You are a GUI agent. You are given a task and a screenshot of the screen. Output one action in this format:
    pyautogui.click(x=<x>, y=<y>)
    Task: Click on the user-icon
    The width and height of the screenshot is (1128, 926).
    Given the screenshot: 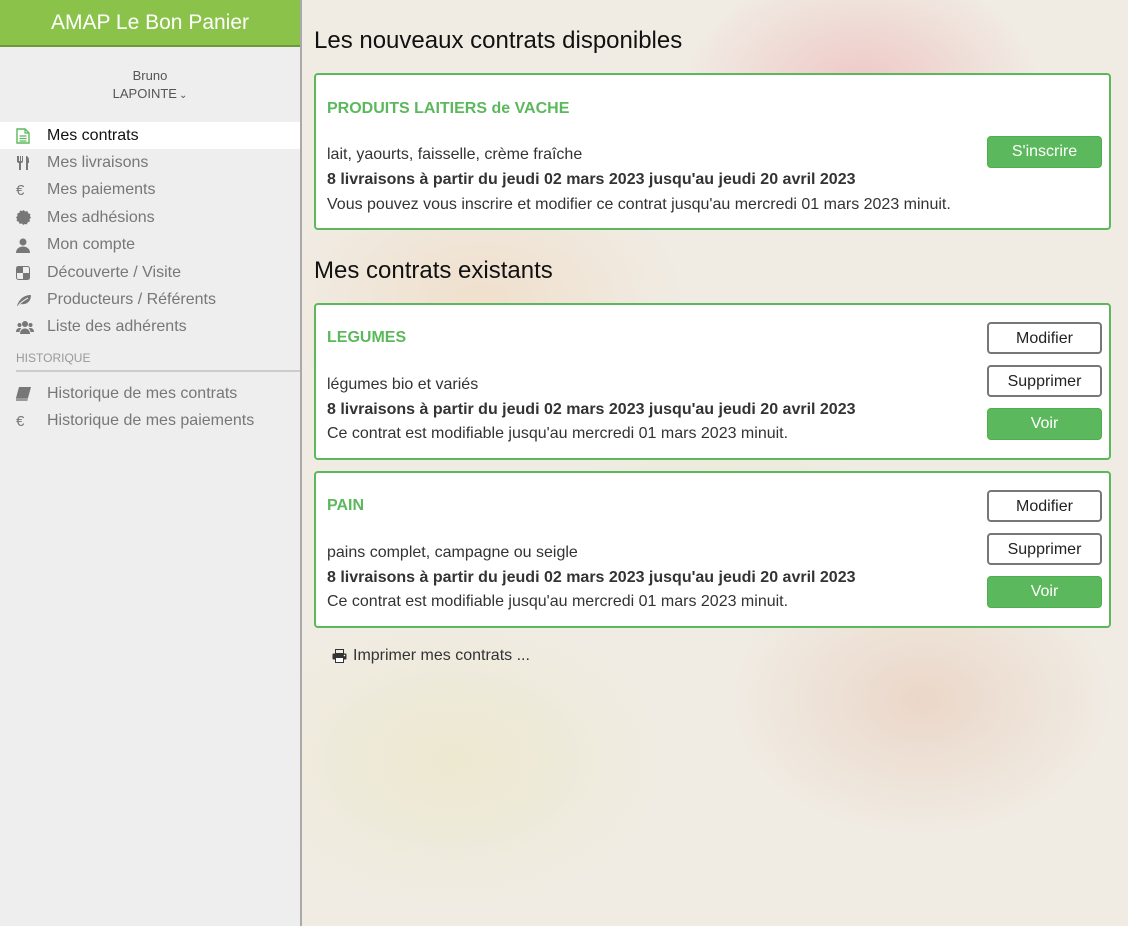 What is the action you would take?
    pyautogui.click(x=31, y=245)
    